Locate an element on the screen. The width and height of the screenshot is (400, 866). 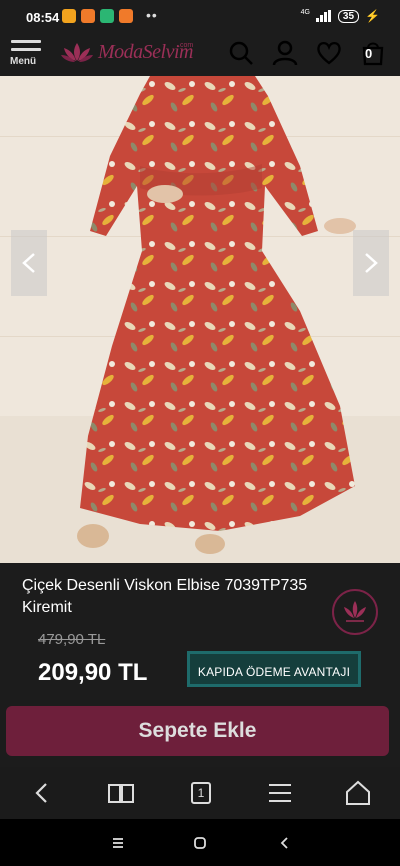
brand-badge-icon is located at coordinates (355, 612).